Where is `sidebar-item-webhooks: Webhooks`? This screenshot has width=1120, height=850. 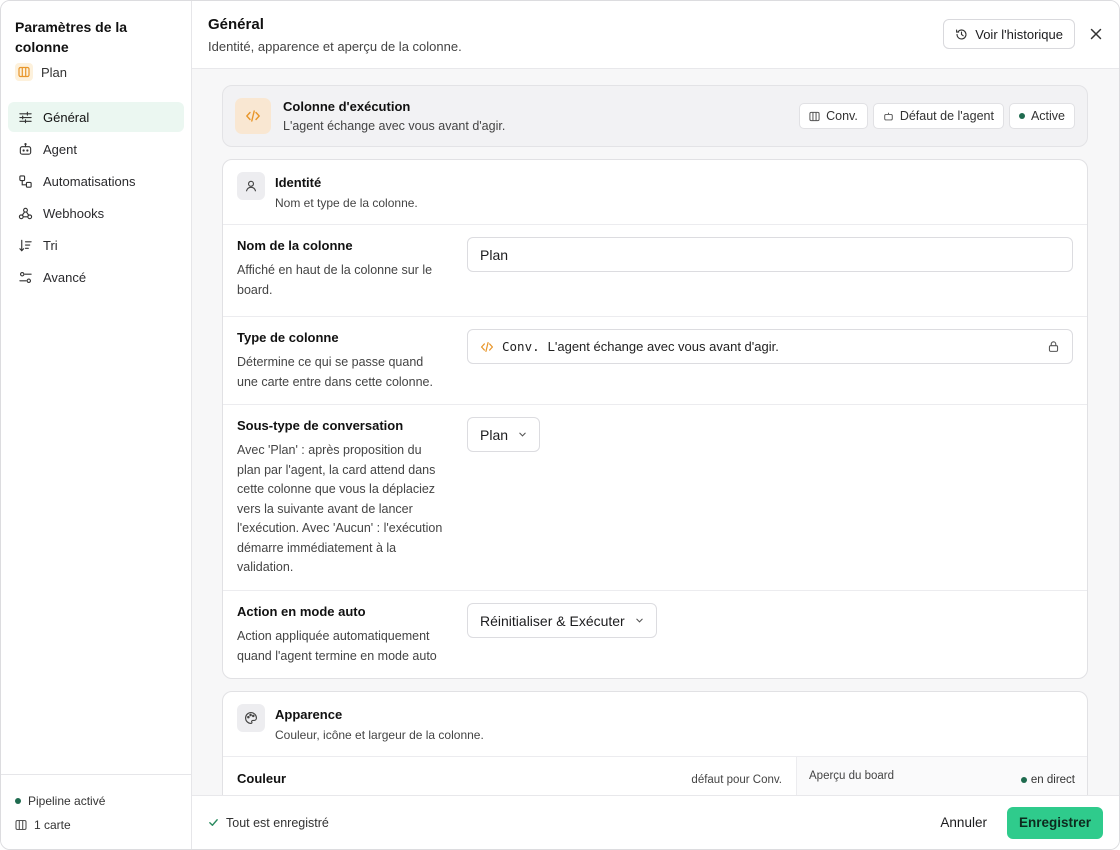 sidebar-item-webhooks: Webhooks is located at coordinates (96, 213).